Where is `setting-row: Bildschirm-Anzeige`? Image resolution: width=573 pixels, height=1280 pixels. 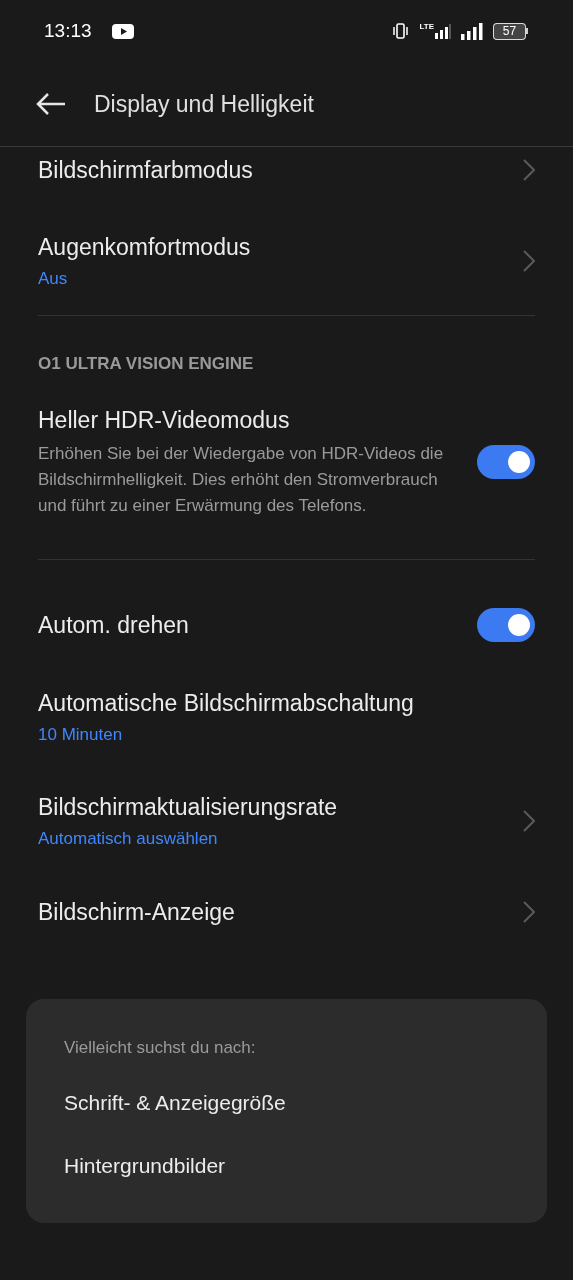
setting-row: Bildschirm-Anzeige is located at coordinates (286, 911).